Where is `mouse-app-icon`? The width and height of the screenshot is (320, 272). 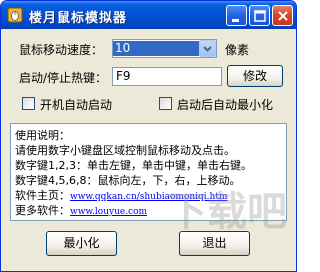
mouse-app-icon is located at coordinates (15, 15).